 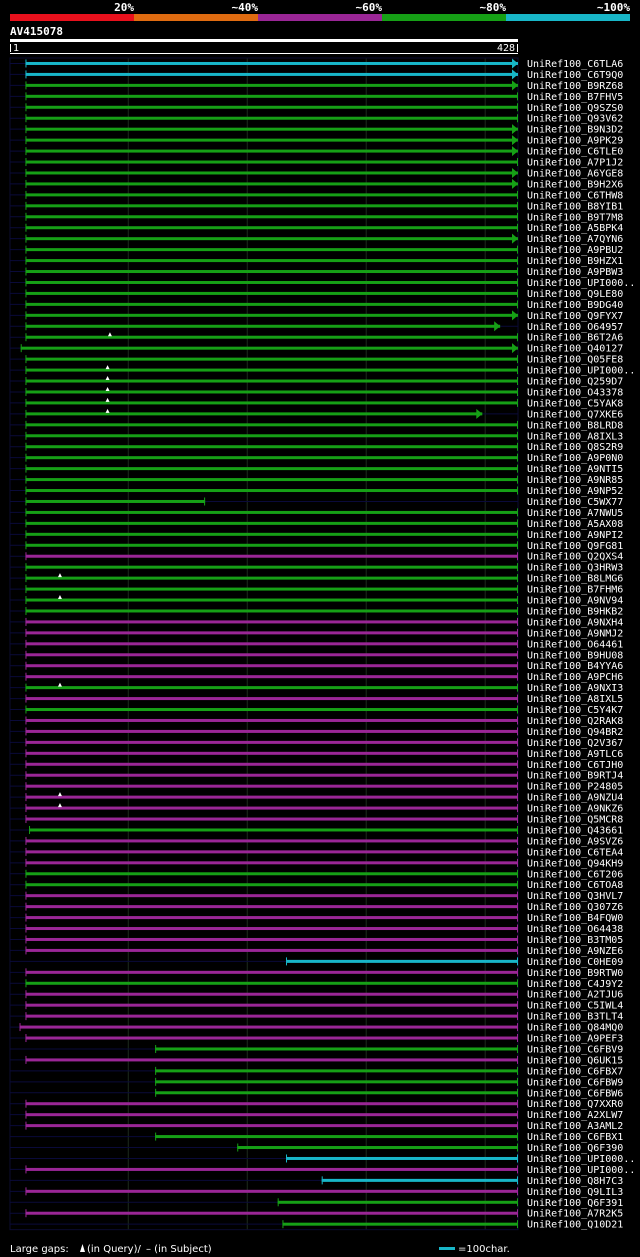 I want to click on hit-label: UniRef100_A9PBW3, so click(x=575, y=272).